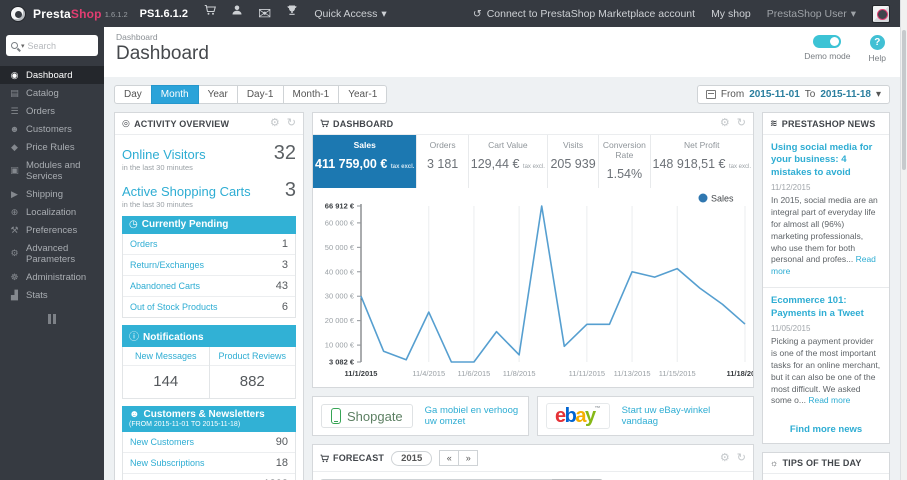 The image size is (907, 480). I want to click on caret-down-icon: ▾, so click(384, 13).